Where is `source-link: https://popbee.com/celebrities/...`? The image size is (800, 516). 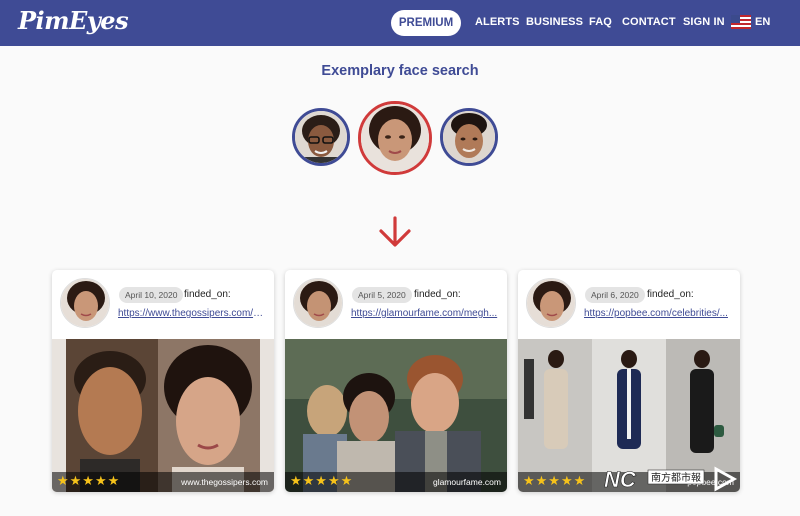 source-link: https://popbee.com/celebrities/... is located at coordinates (658, 313).